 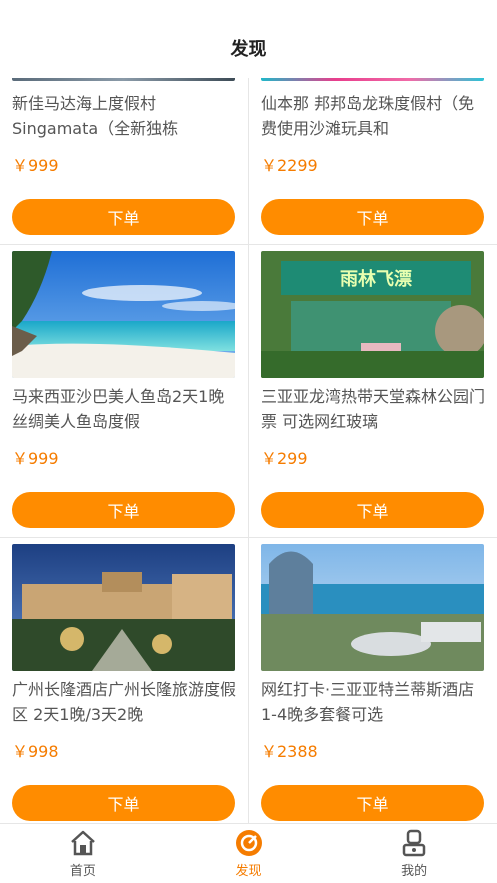 I want to click on product-price: ￥299, so click(x=284, y=458).